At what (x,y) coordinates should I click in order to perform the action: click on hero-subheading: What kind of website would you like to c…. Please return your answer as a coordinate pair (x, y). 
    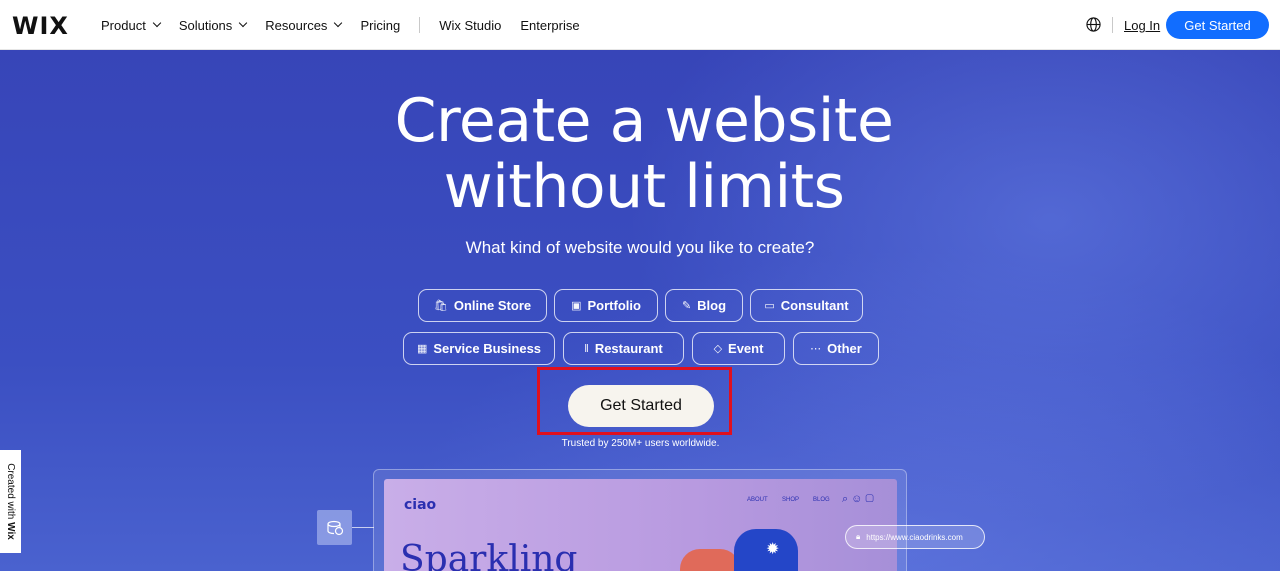
    Looking at the image, I should click on (640, 247).